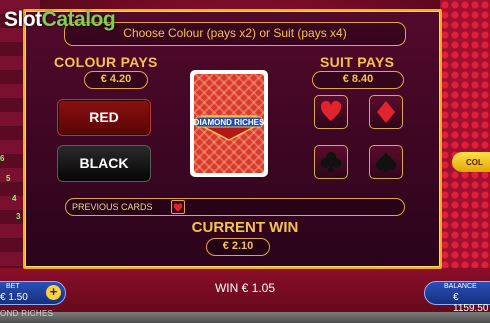 The image size is (490, 323). What do you see at coordinates (104, 117) in the screenshot?
I see `red-button: RED` at bounding box center [104, 117].